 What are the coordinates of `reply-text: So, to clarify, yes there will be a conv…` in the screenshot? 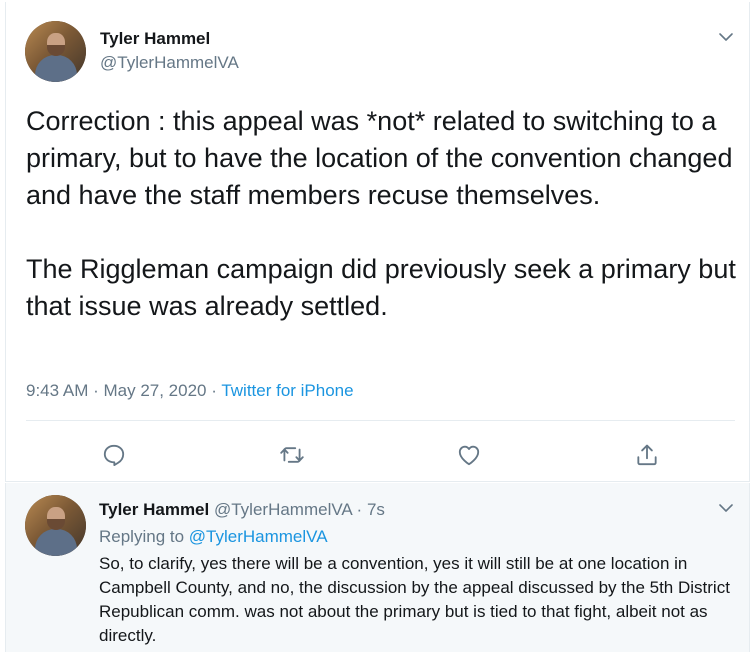 It's located at (414, 599).